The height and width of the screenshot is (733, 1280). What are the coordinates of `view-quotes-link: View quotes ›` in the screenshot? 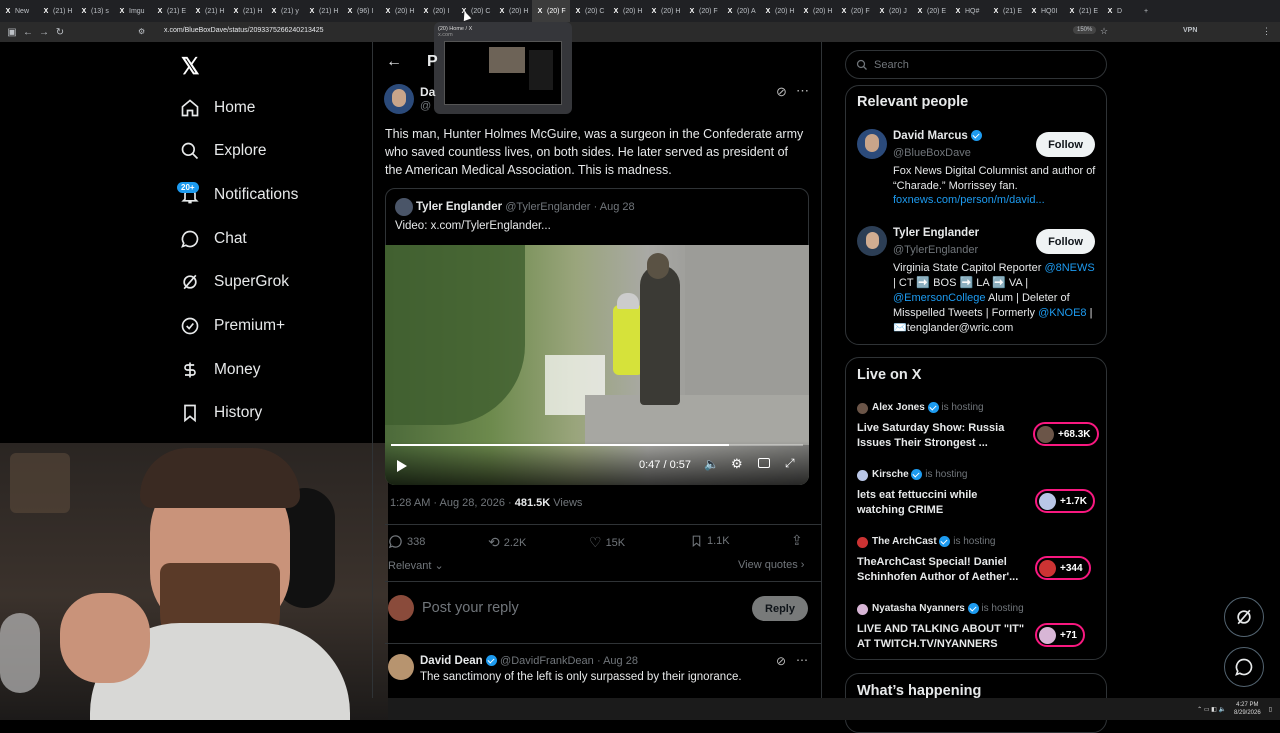 It's located at (771, 565).